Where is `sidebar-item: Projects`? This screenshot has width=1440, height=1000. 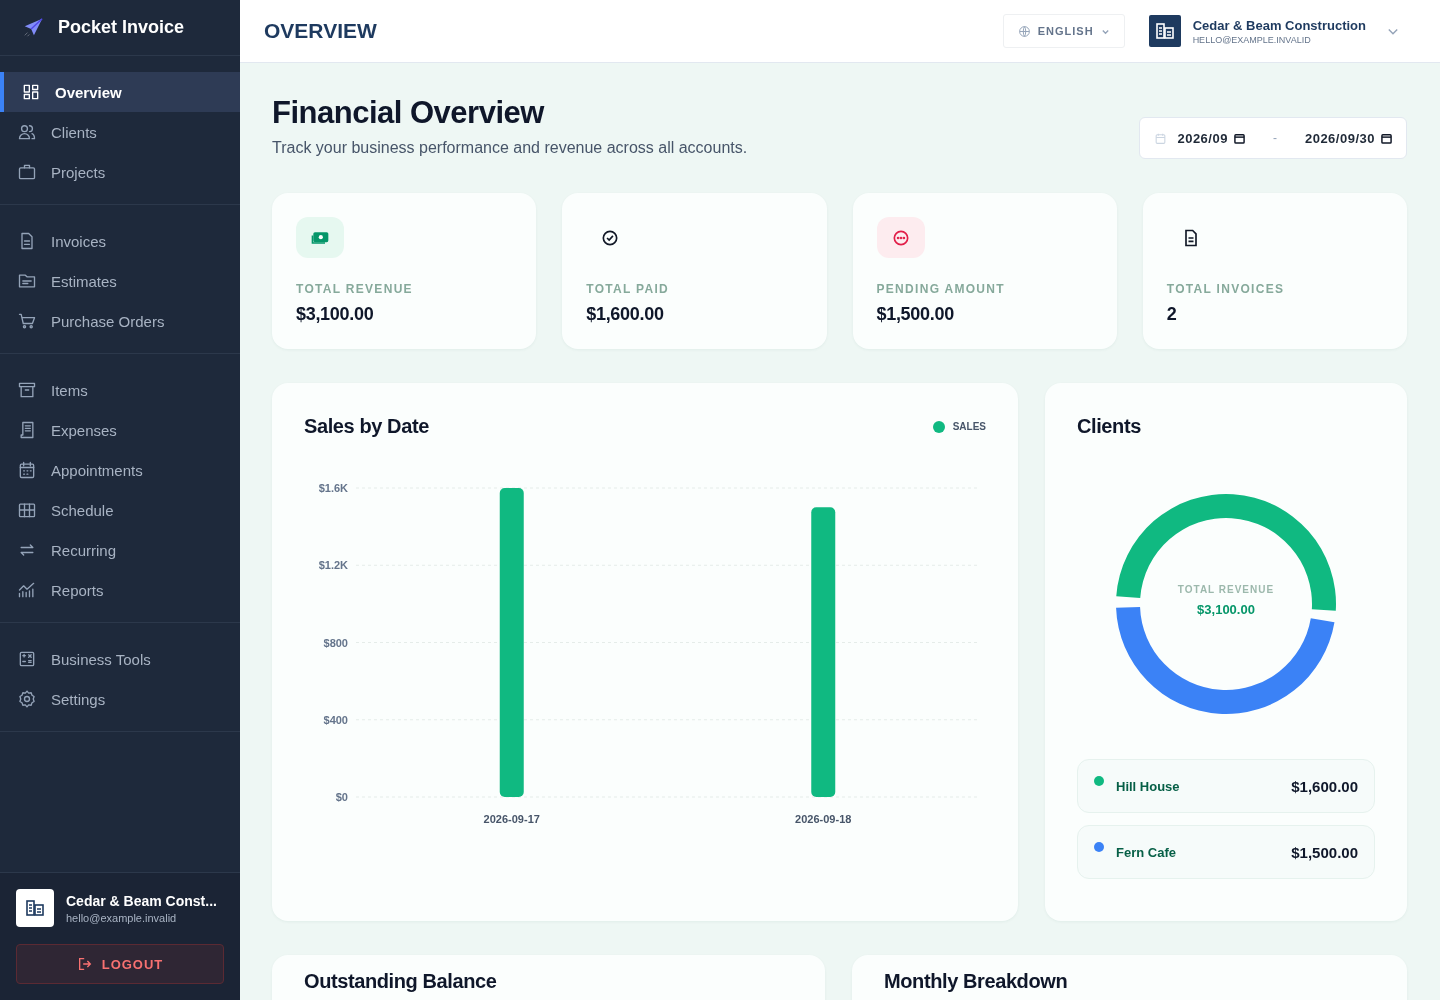 sidebar-item: Projects is located at coordinates (120, 172).